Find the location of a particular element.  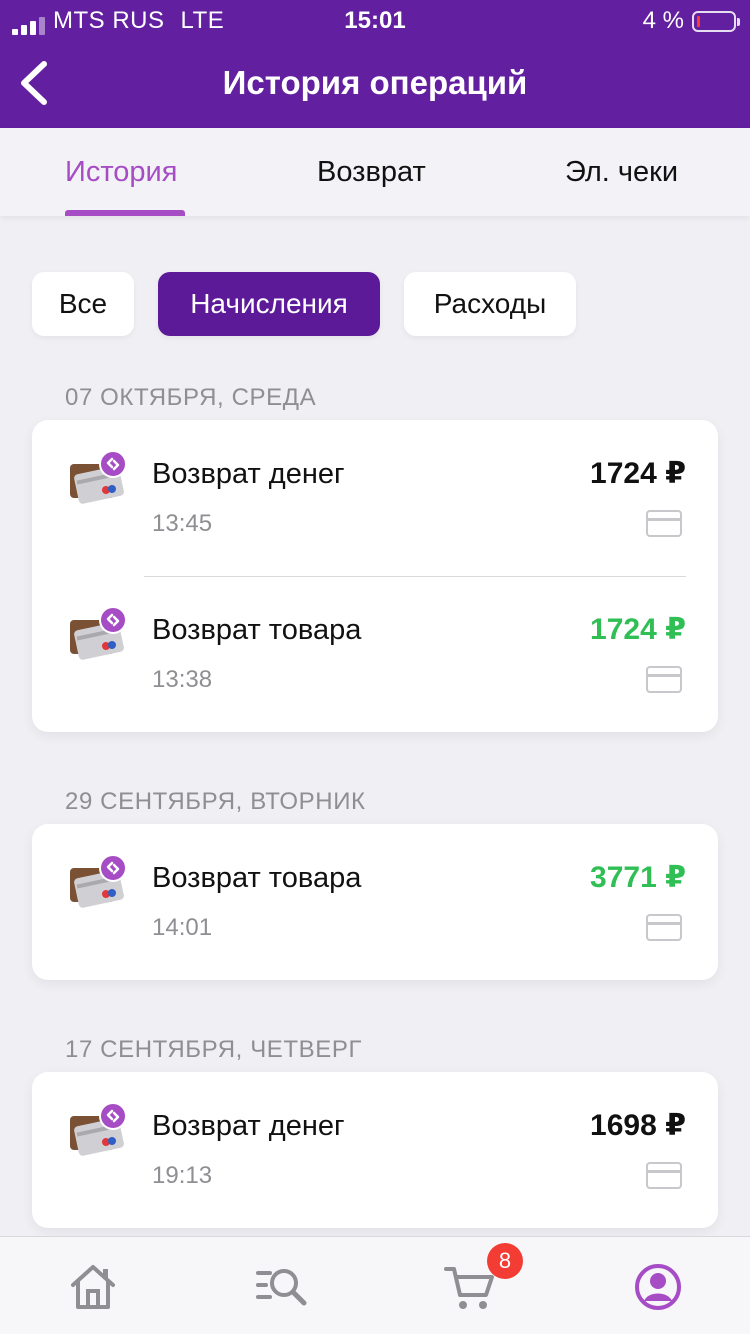

tab-e-receipts: Эл. чеки is located at coordinates (621, 172).